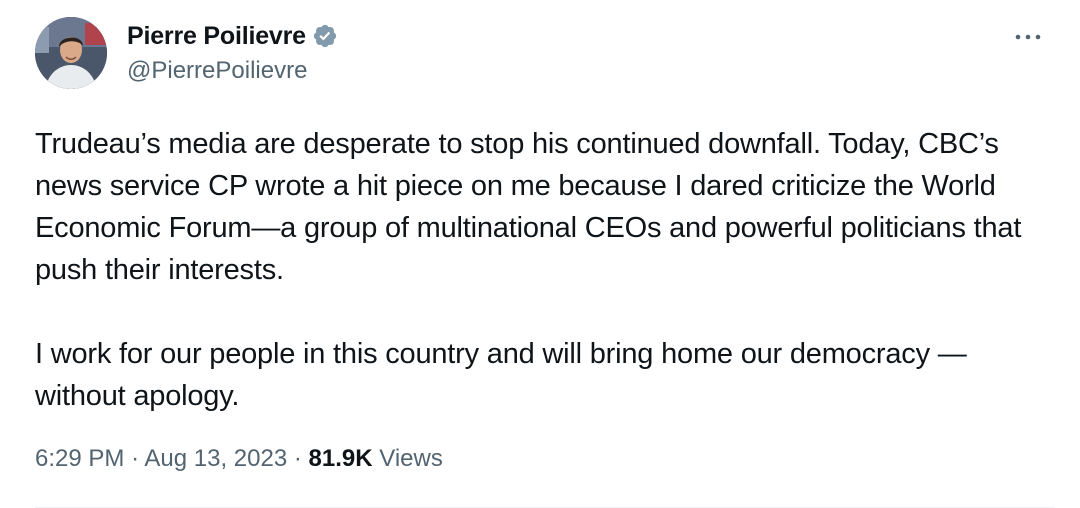 This screenshot has width=1080, height=508. What do you see at coordinates (216, 36) in the screenshot?
I see `author-display-name: Pierre Poilievre` at bounding box center [216, 36].